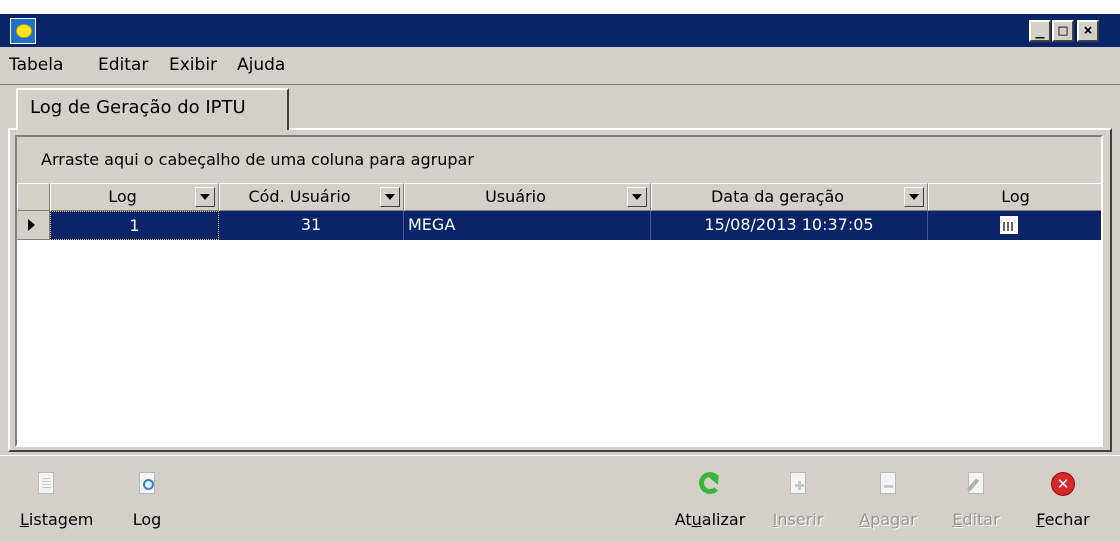 The image size is (1120, 542). What do you see at coordinates (261, 65) in the screenshot?
I see `menu-ajuda: Ajuda` at bounding box center [261, 65].